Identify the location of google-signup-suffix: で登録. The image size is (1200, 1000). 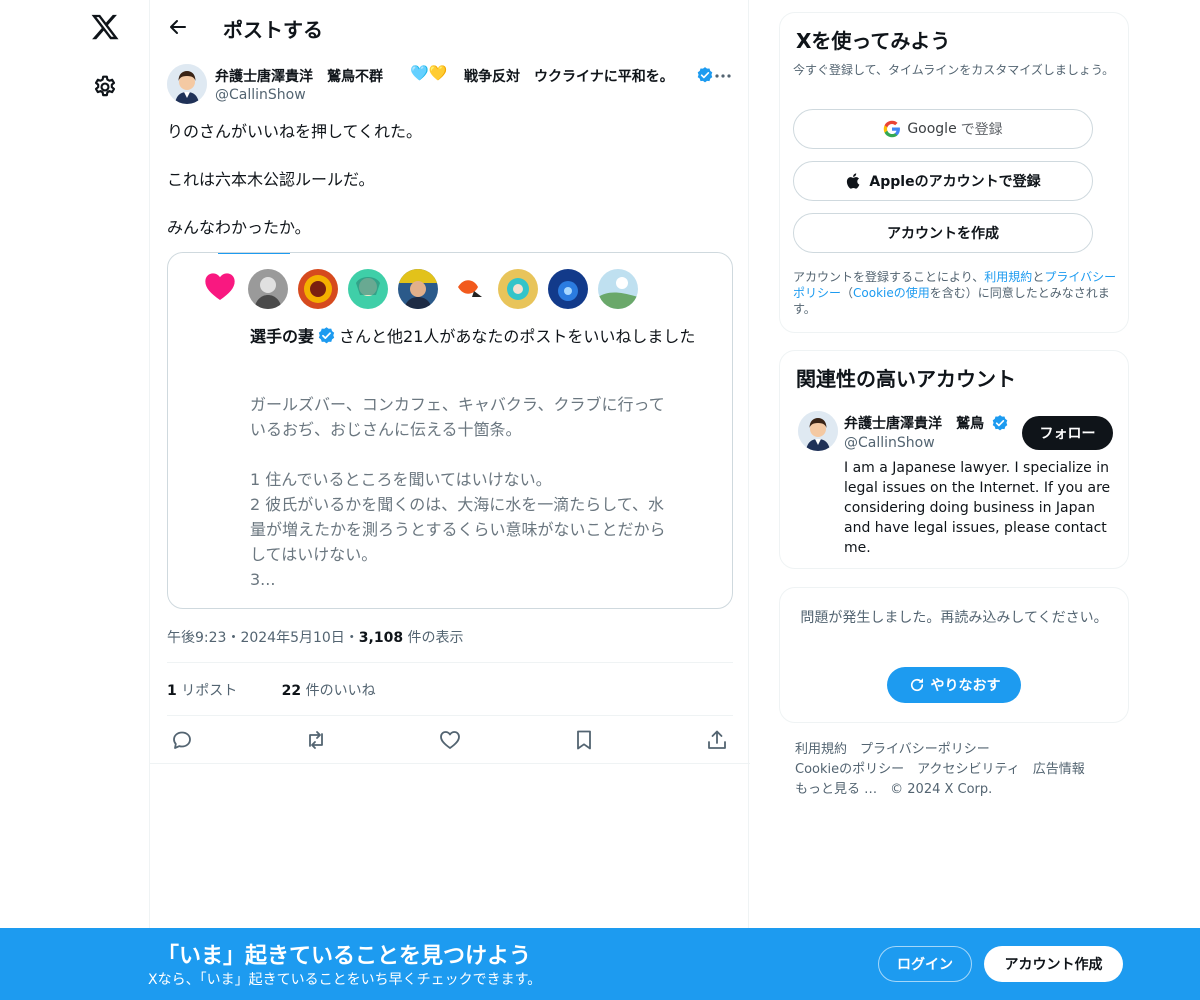
(981, 130).